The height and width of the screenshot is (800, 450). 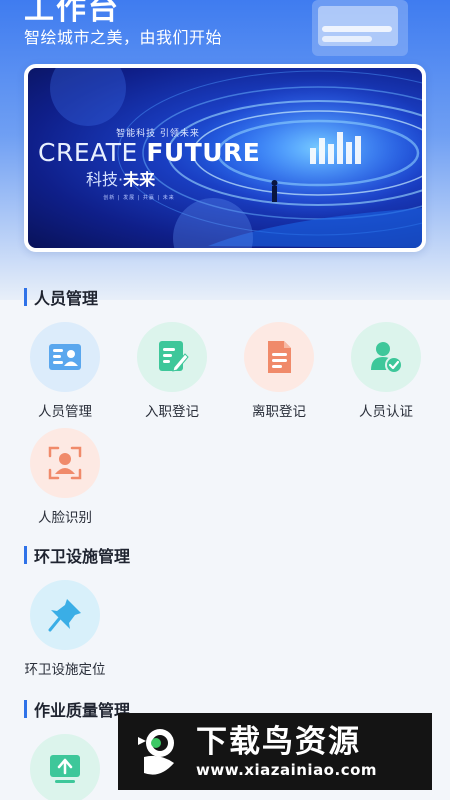 I want to click on banner-subheadline: 科技·未来, so click(x=120, y=178).